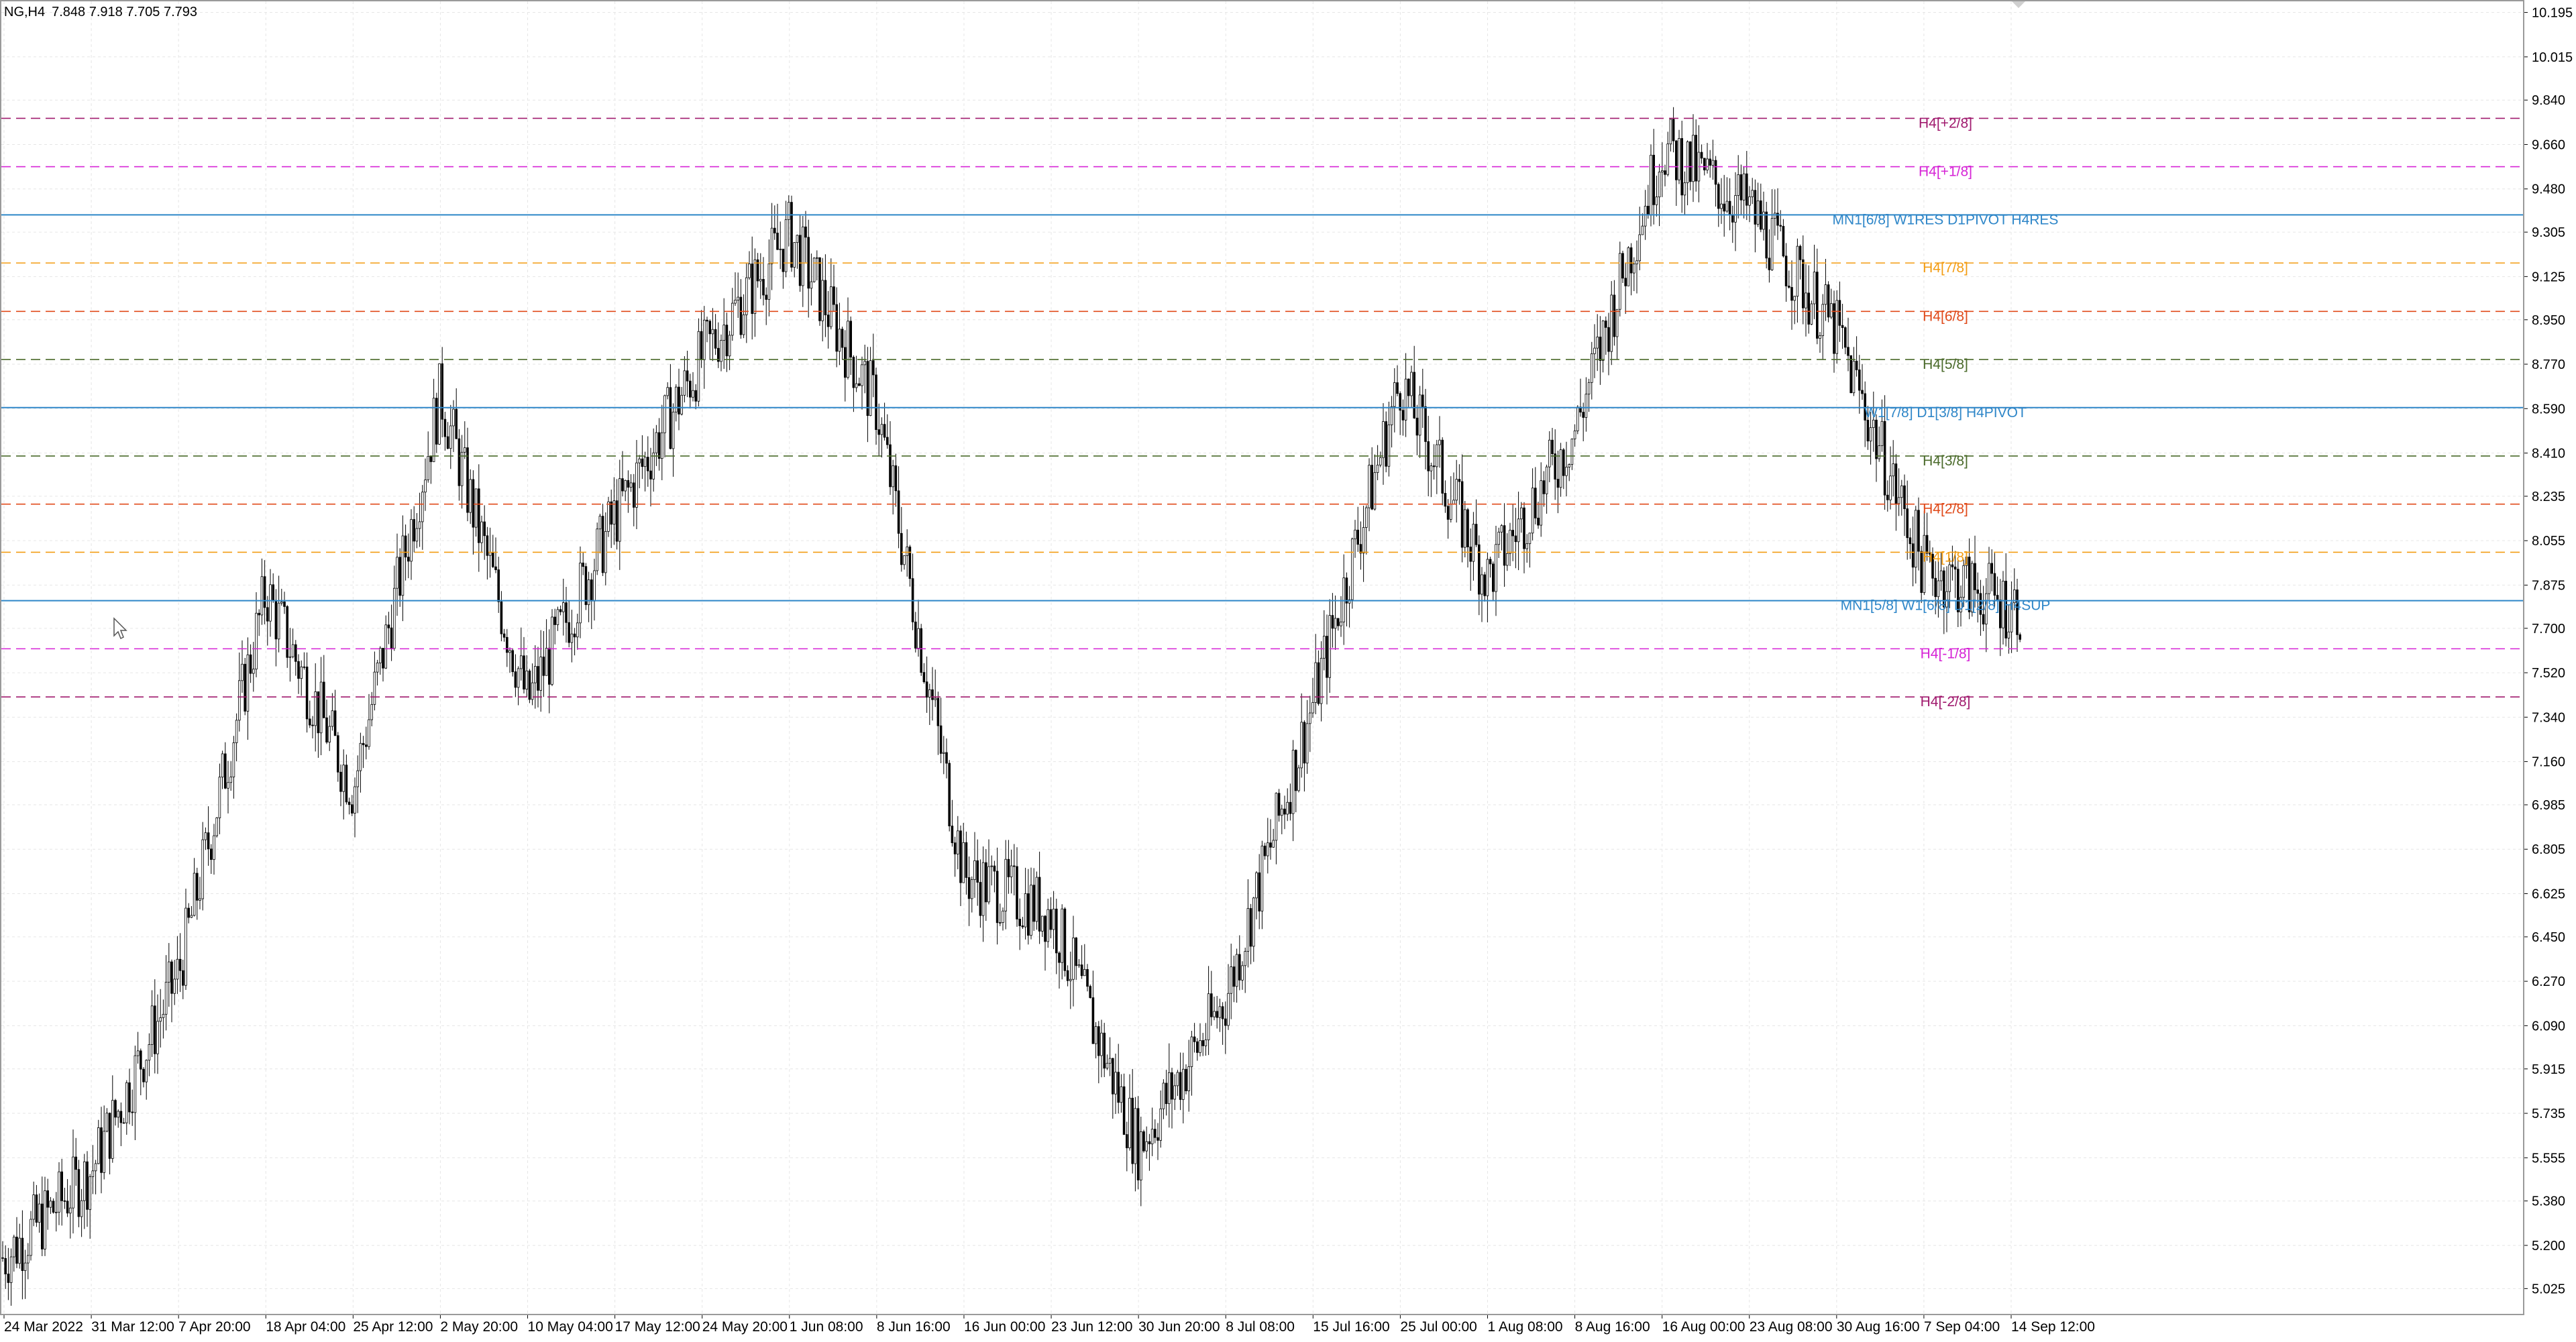 The image size is (2576, 1342). I want to click on symbol-name: NG,H4, so click(24, 12).